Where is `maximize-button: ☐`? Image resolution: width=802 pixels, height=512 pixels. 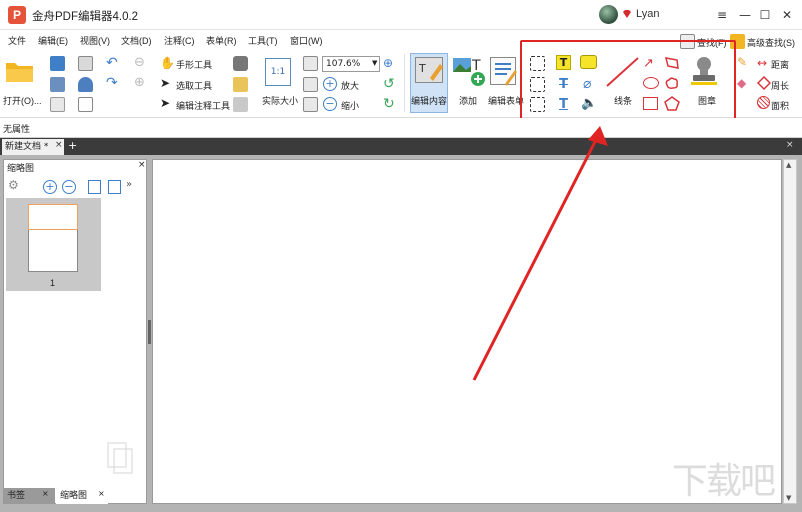 maximize-button: ☐ is located at coordinates (765, 15).